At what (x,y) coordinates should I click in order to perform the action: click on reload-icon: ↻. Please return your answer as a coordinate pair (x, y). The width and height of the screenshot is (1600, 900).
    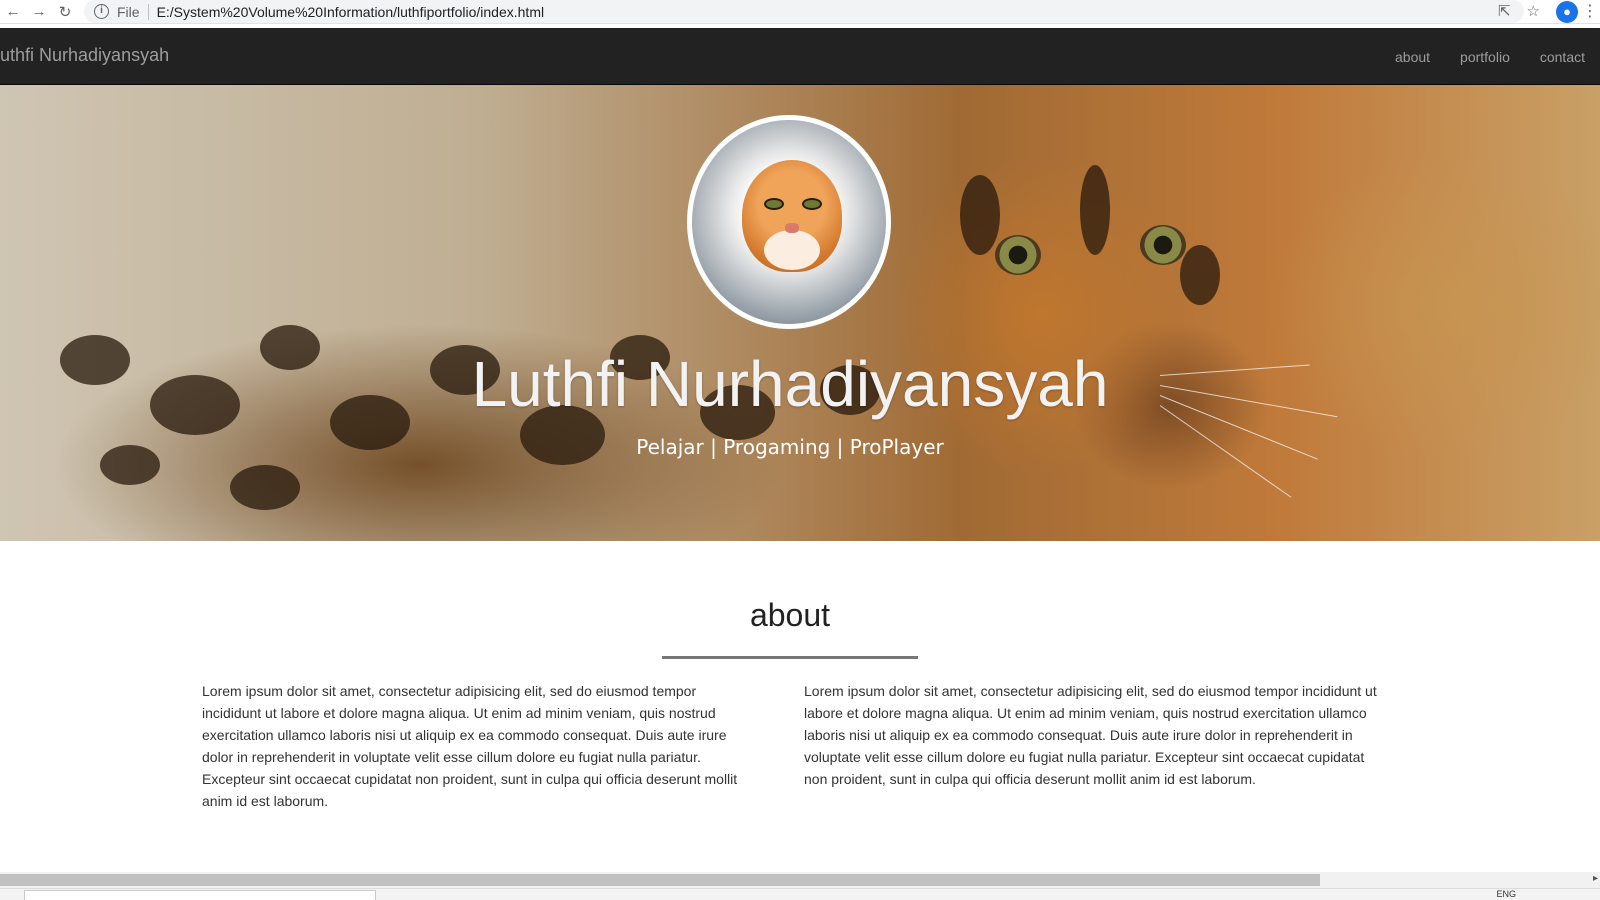
    Looking at the image, I should click on (65, 12).